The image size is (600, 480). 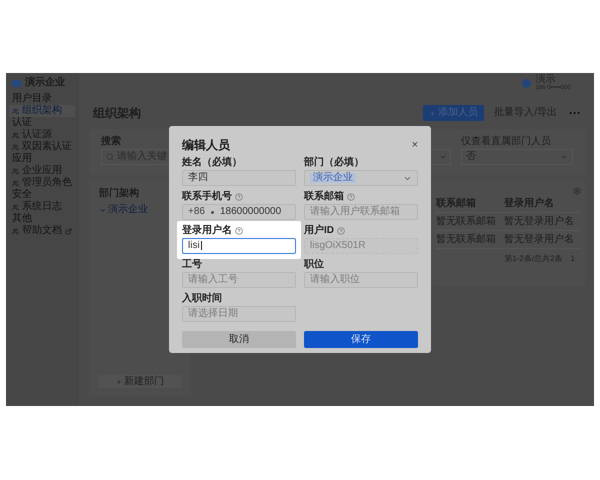 What do you see at coordinates (207, 231) in the screenshot?
I see `field-label: 登录用户名` at bounding box center [207, 231].